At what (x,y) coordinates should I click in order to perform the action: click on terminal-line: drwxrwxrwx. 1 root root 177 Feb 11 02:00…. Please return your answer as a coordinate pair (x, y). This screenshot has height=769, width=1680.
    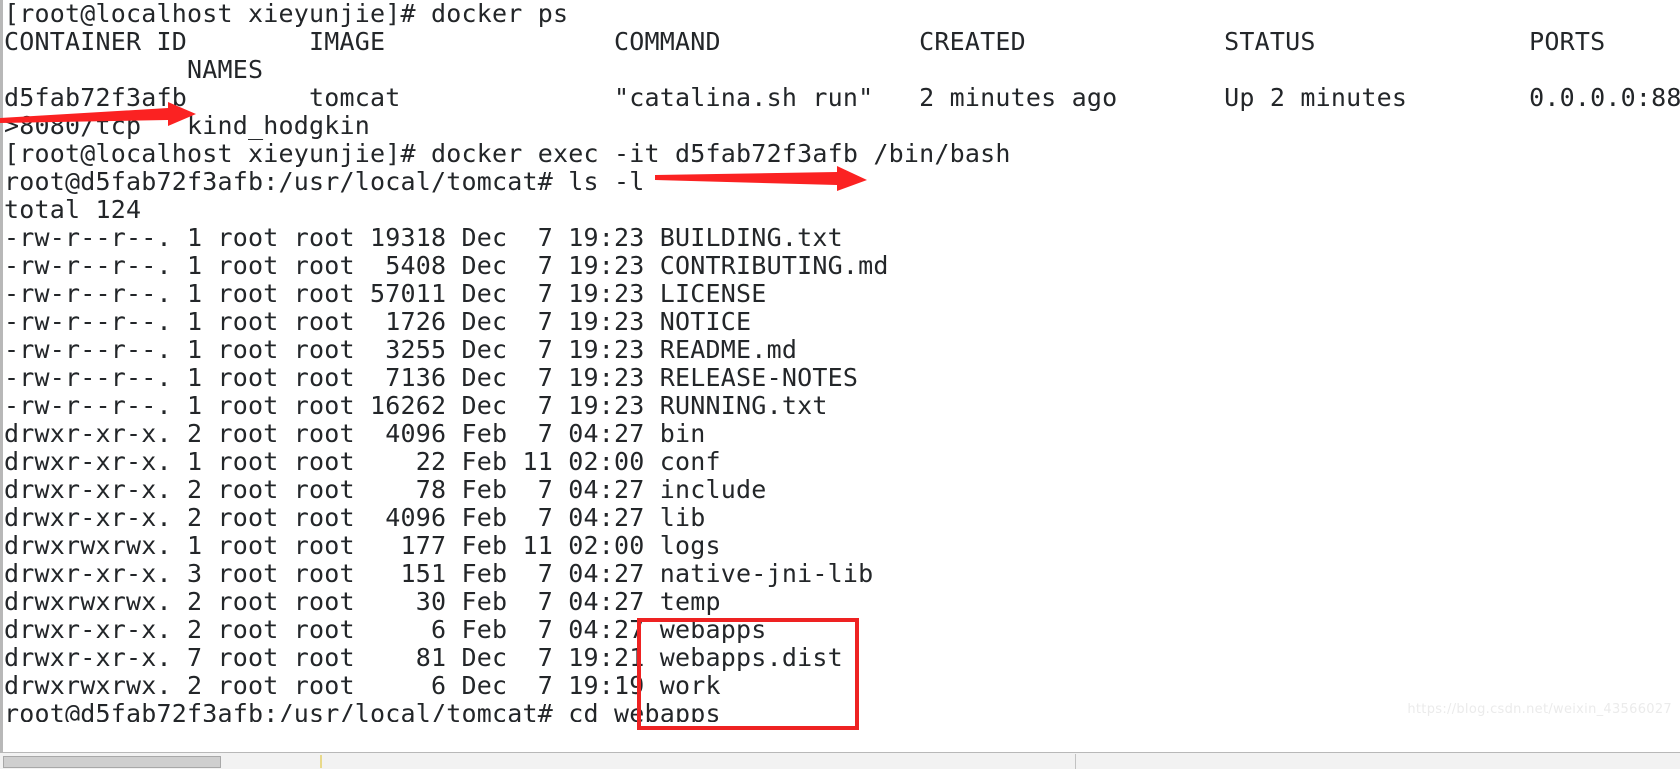
    Looking at the image, I should click on (362, 545).